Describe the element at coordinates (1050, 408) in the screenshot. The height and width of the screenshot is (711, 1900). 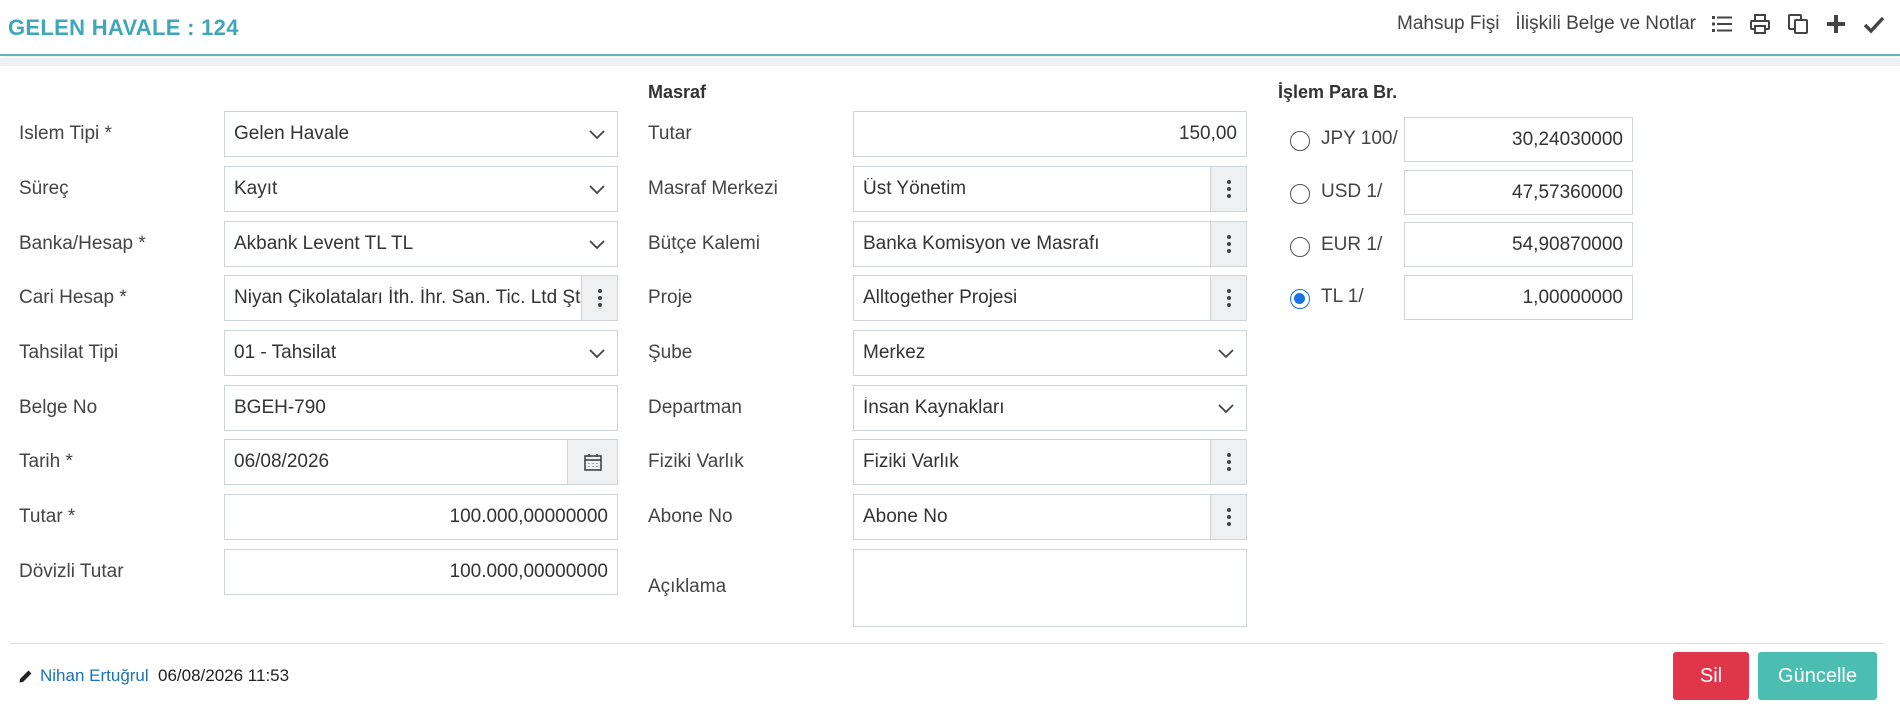
I see `departman-select: İnsan Kaynakları` at that location.